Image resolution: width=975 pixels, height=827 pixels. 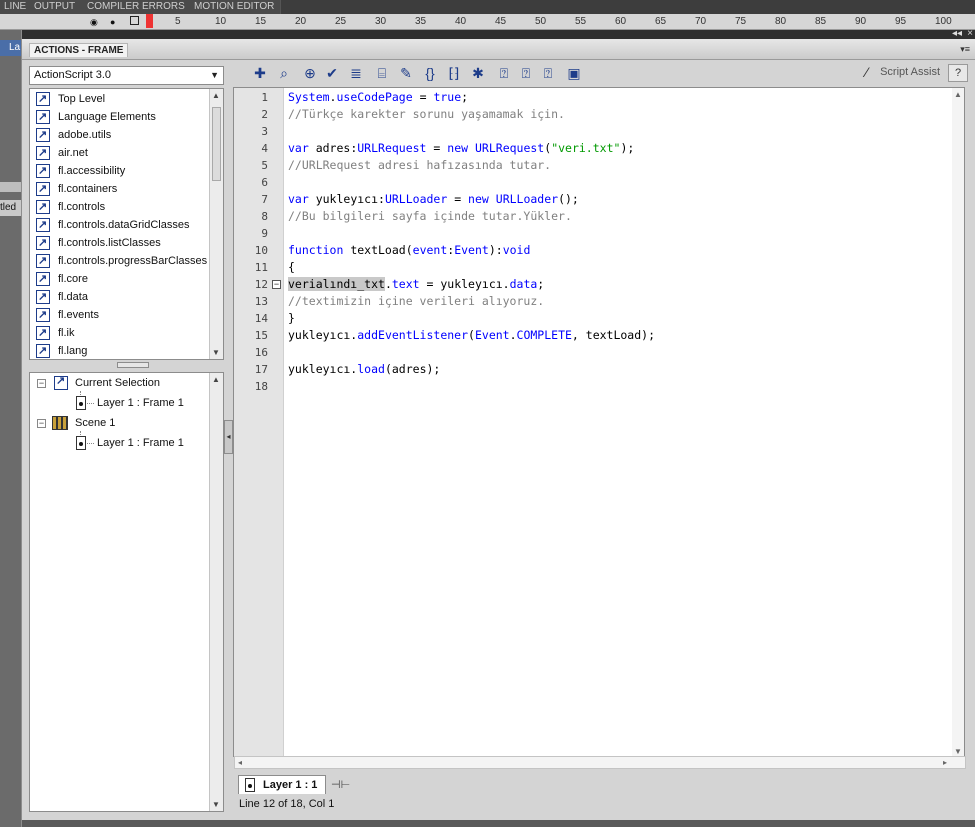 I want to click on toolbox-item: fl.core, so click(x=61, y=279).